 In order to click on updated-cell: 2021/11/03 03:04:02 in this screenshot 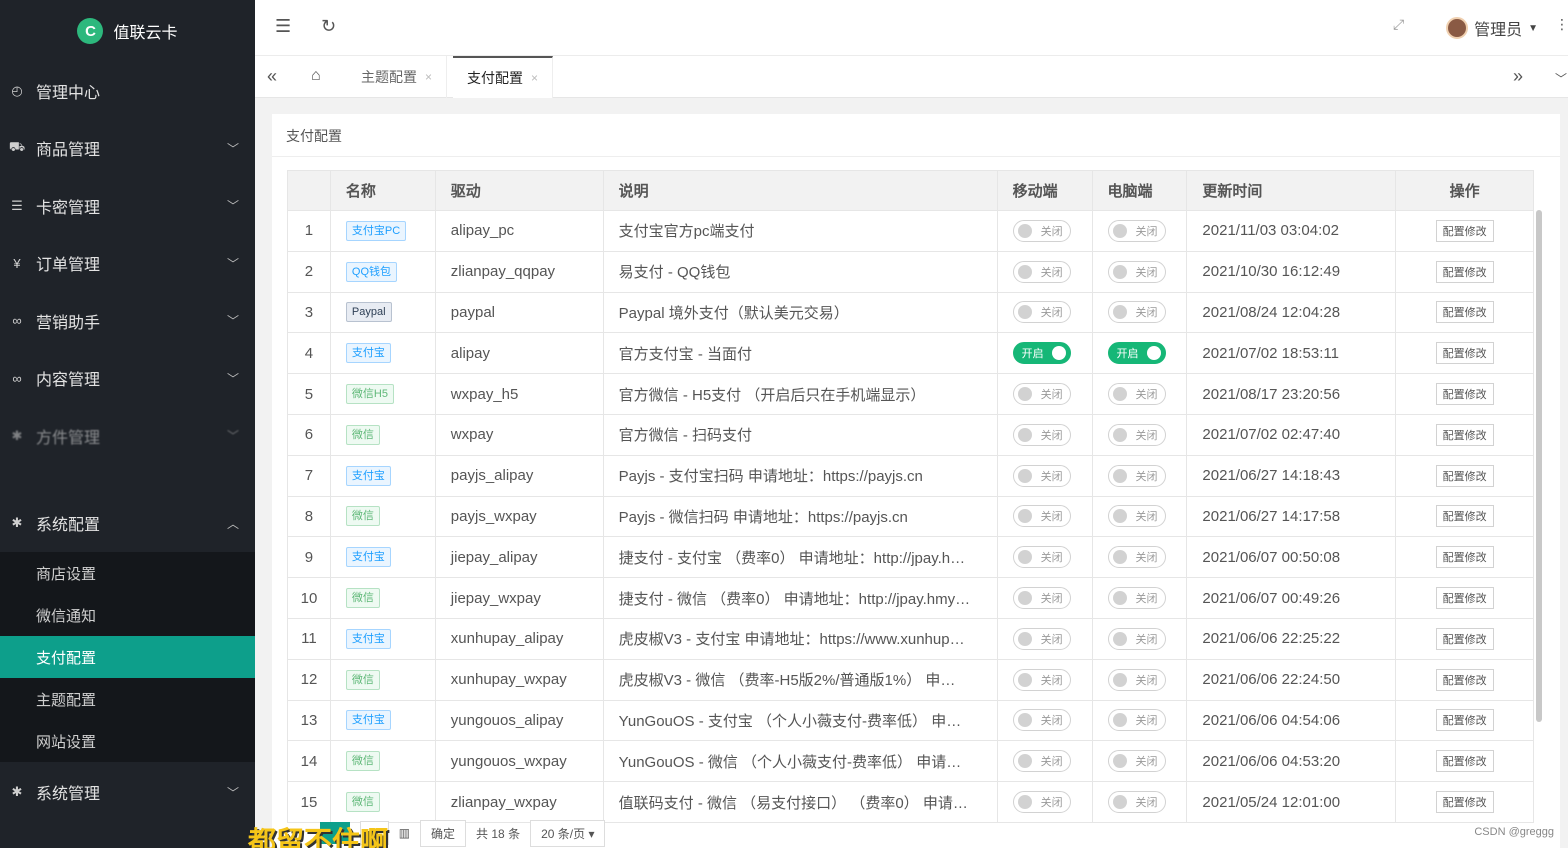, I will do `click(1291, 231)`.